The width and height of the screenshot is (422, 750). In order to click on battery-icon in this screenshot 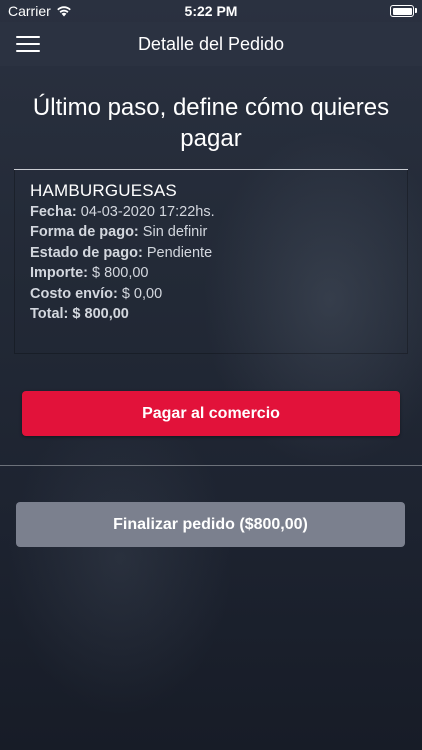, I will do `click(403, 11)`.